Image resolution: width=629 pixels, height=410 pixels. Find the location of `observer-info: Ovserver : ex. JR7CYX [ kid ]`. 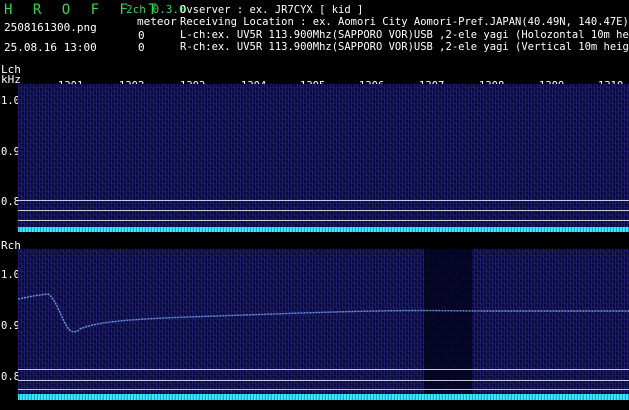

observer-info: Ovserver : ex. JR7CYX [ kid ] is located at coordinates (272, 10).